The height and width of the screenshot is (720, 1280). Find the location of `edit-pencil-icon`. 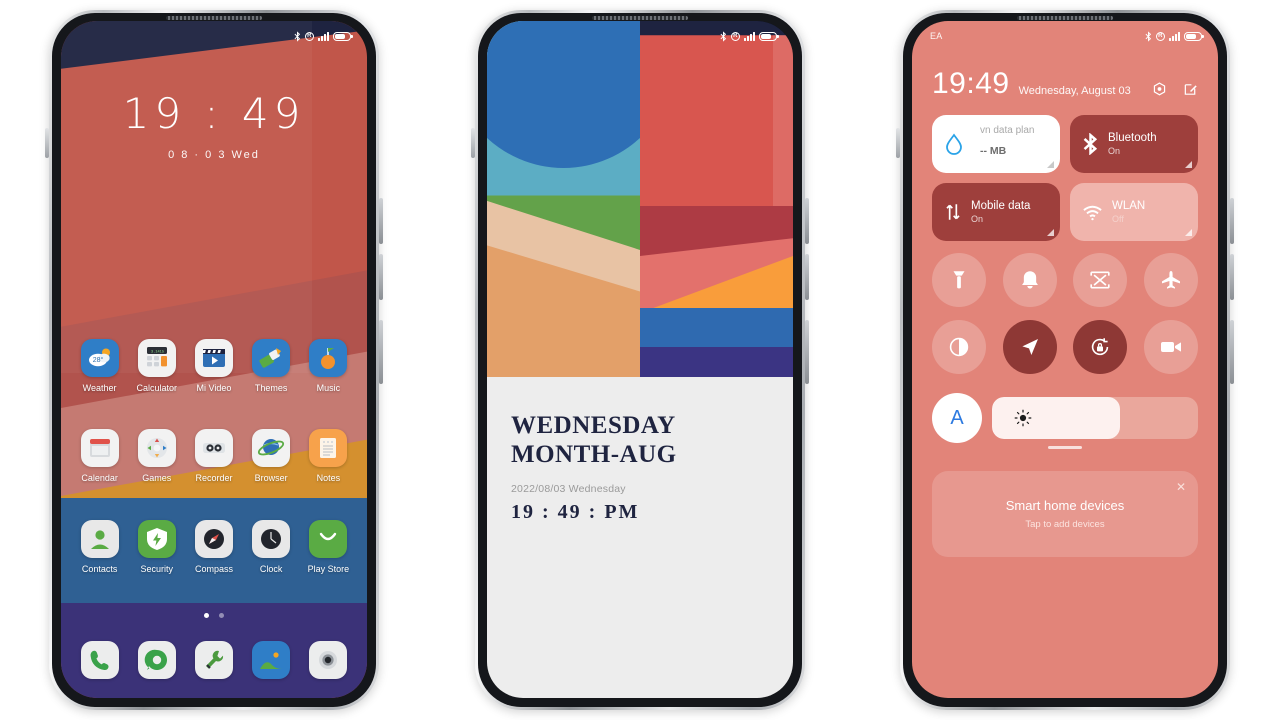

edit-pencil-icon is located at coordinates (1190, 89).